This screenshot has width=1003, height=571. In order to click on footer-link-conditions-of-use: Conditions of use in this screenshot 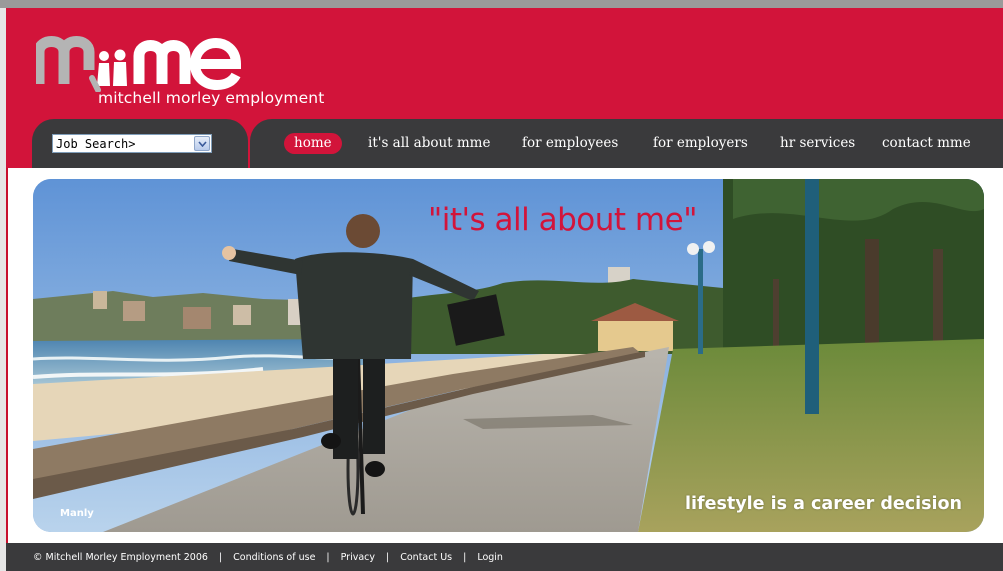, I will do `click(274, 557)`.